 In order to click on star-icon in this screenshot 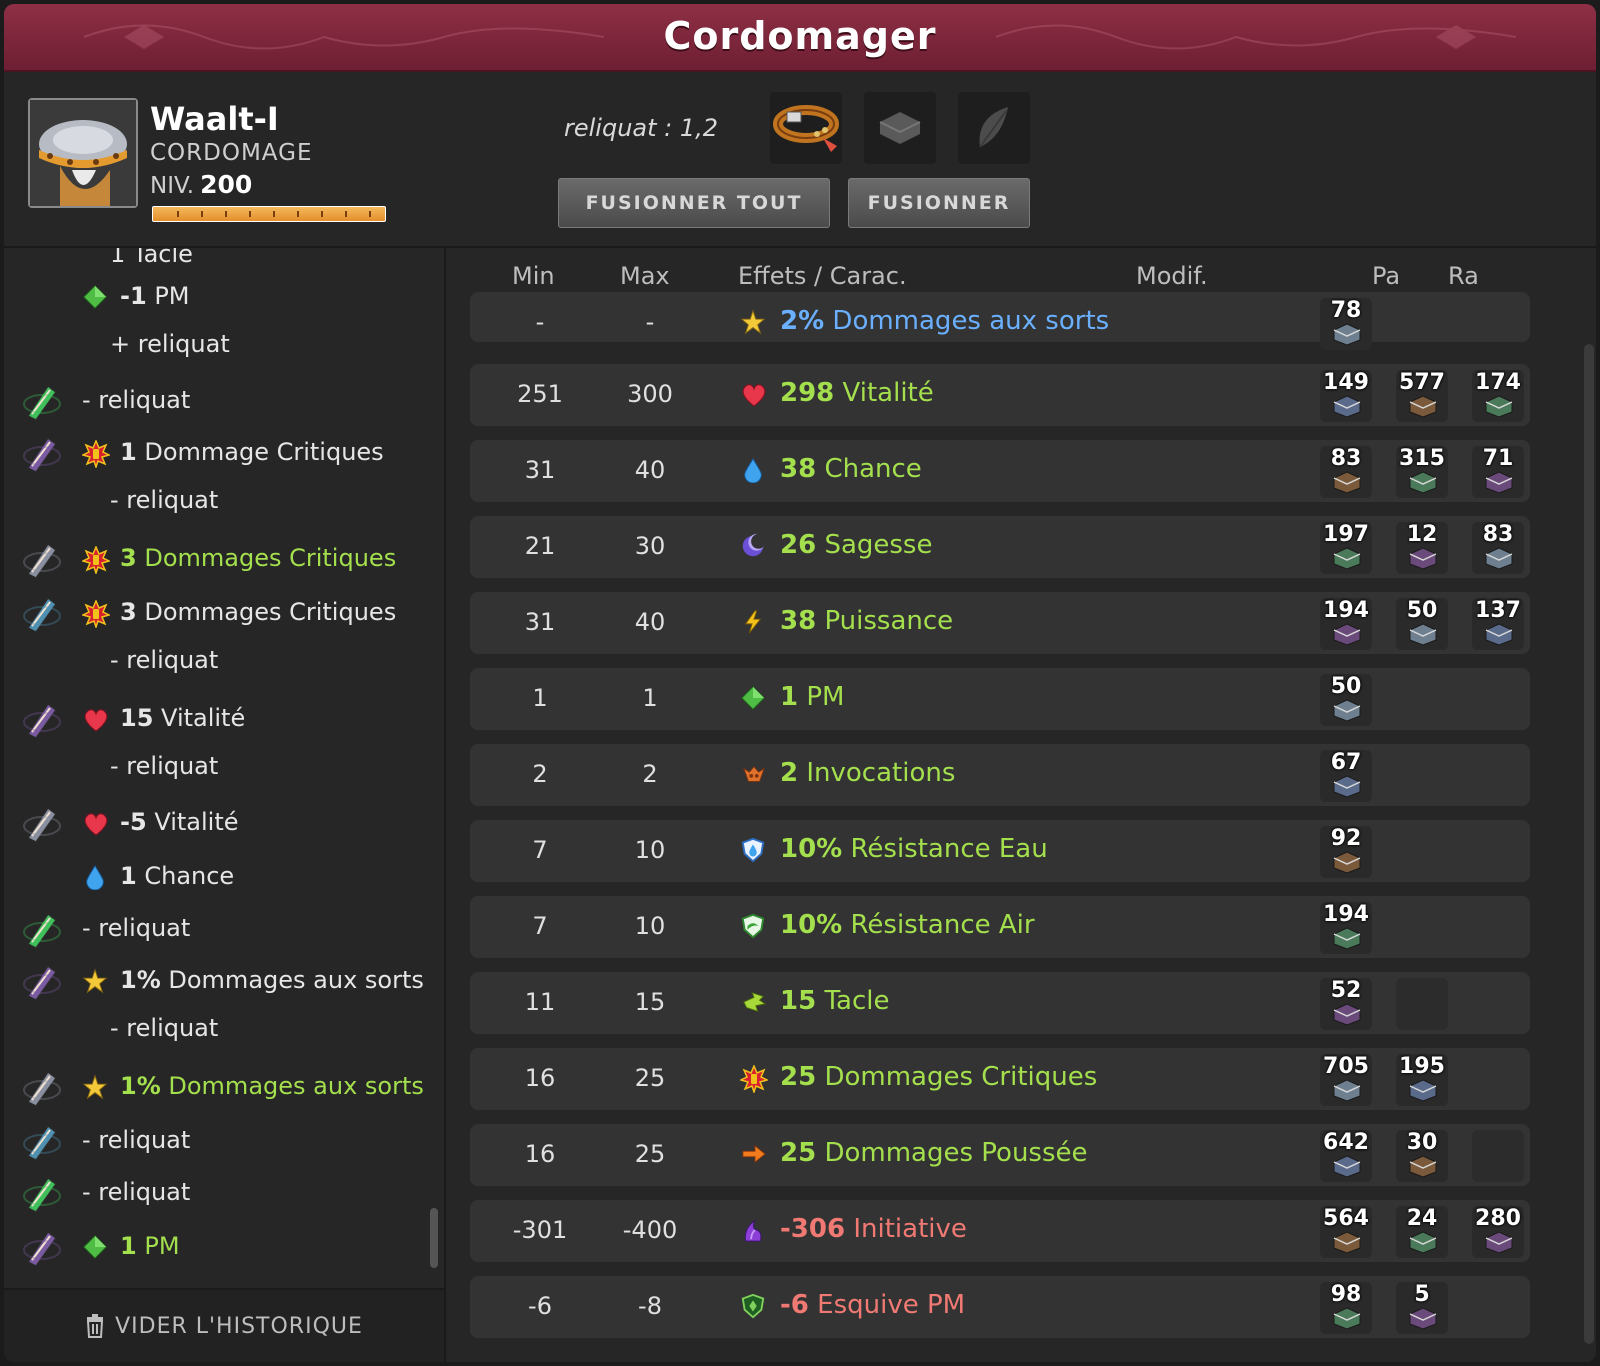, I will do `click(95, 1087)`.